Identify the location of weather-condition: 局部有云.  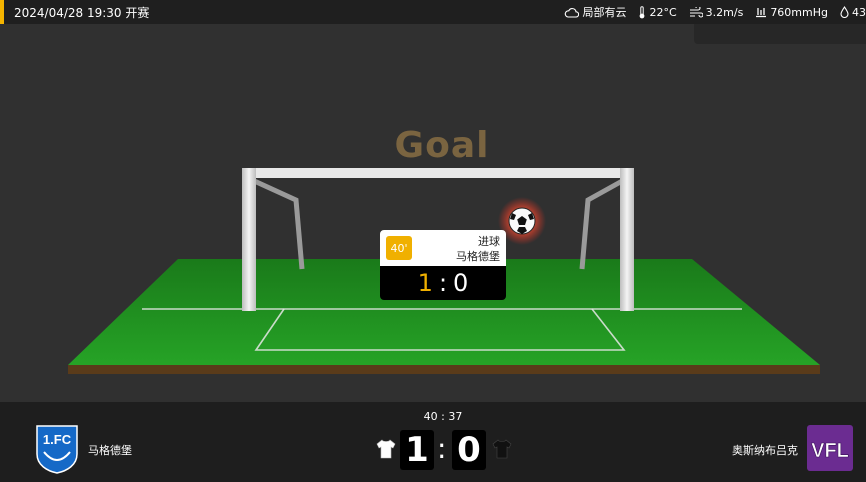
(595, 12).